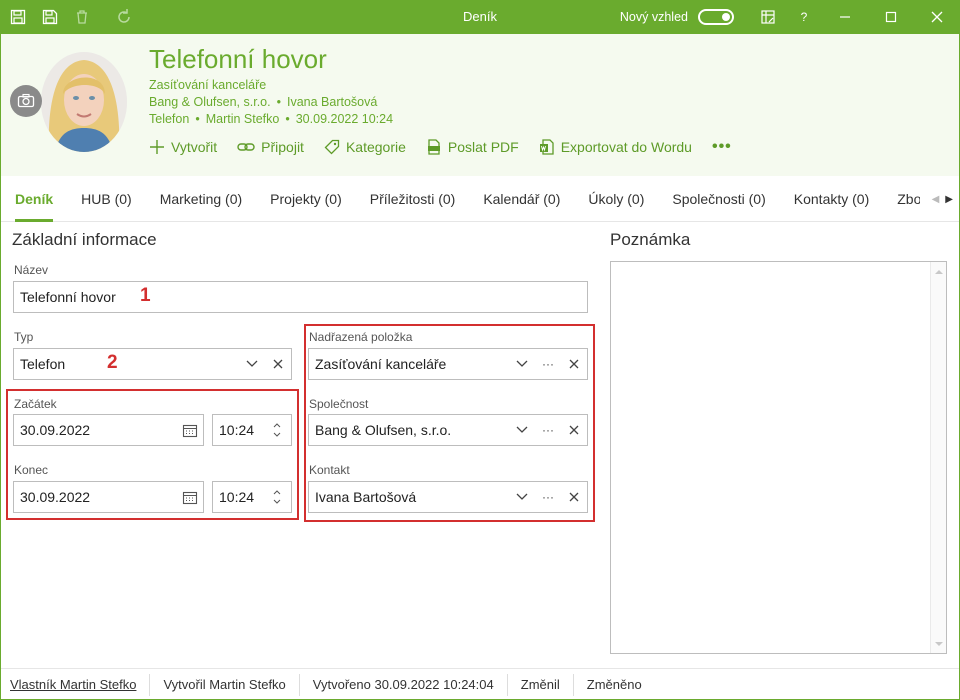 Image resolution: width=960 pixels, height=700 pixels. I want to click on plus-icon, so click(157, 147).